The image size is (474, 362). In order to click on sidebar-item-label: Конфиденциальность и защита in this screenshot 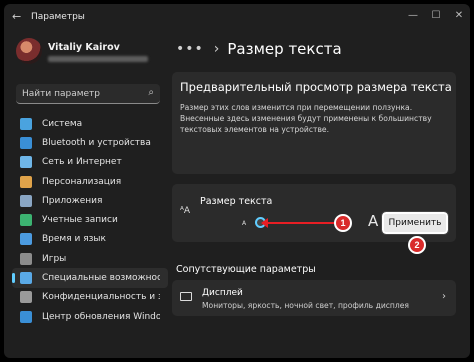, I will do `click(101, 297)`.